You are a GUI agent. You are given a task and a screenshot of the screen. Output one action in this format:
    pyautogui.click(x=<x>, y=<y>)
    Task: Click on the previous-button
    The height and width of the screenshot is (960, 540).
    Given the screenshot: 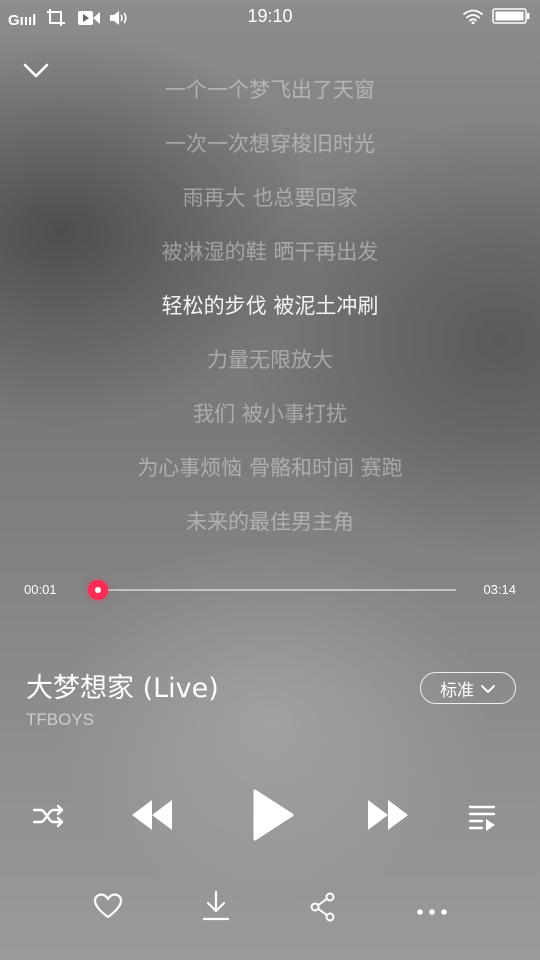 What is the action you would take?
    pyautogui.click(x=152, y=817)
    